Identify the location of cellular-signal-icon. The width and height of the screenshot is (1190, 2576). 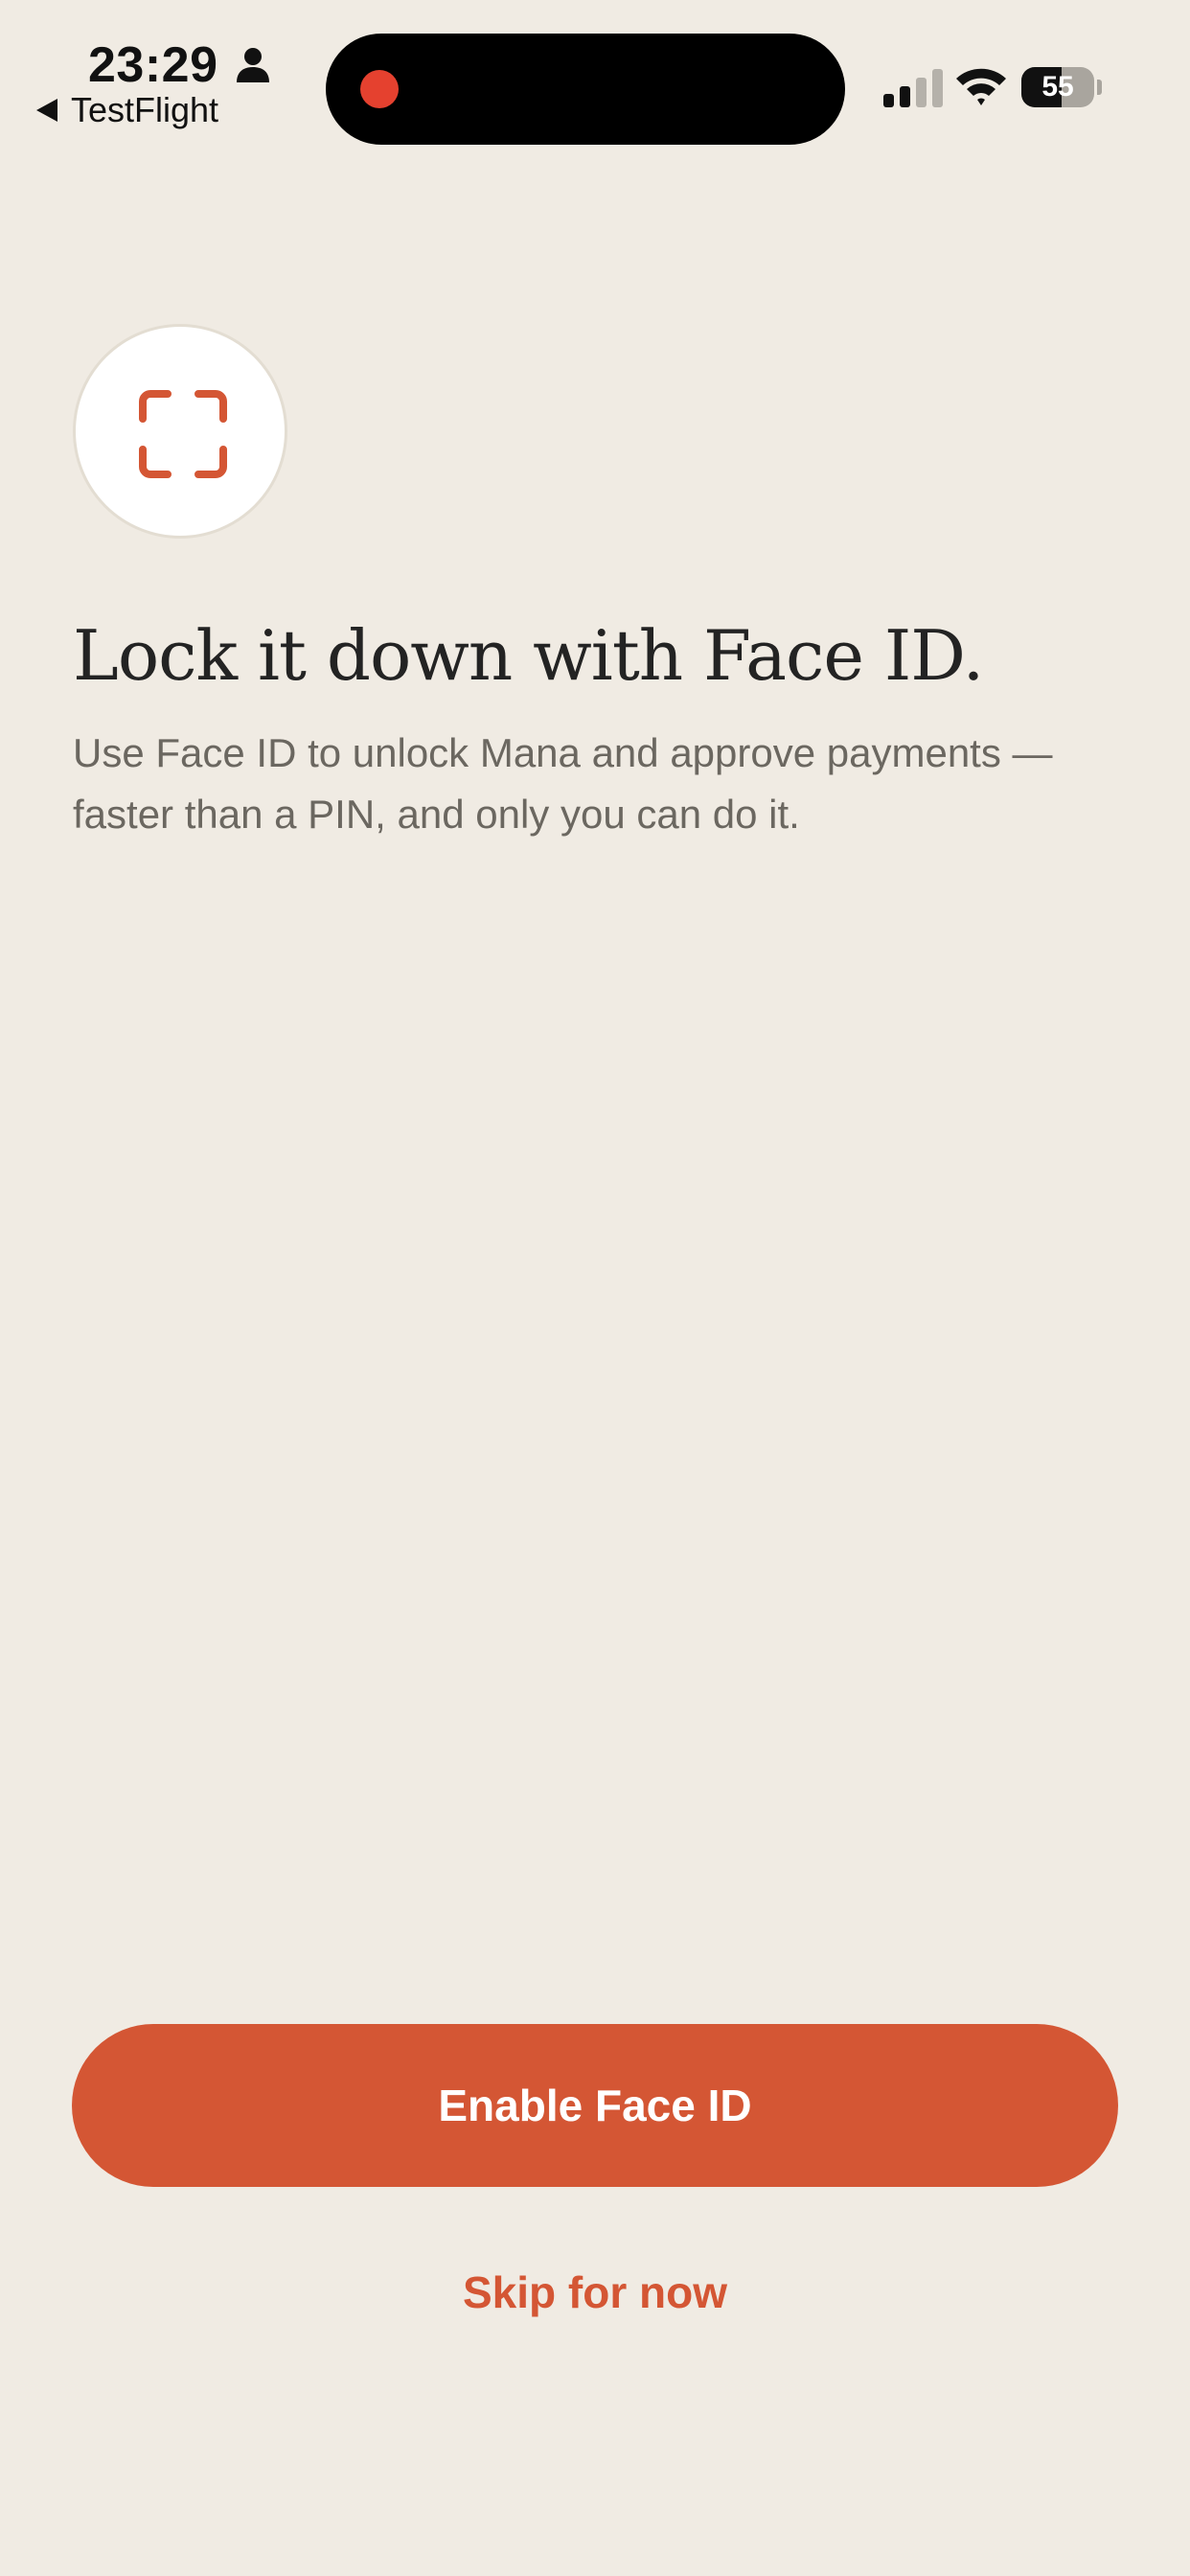
(913, 88).